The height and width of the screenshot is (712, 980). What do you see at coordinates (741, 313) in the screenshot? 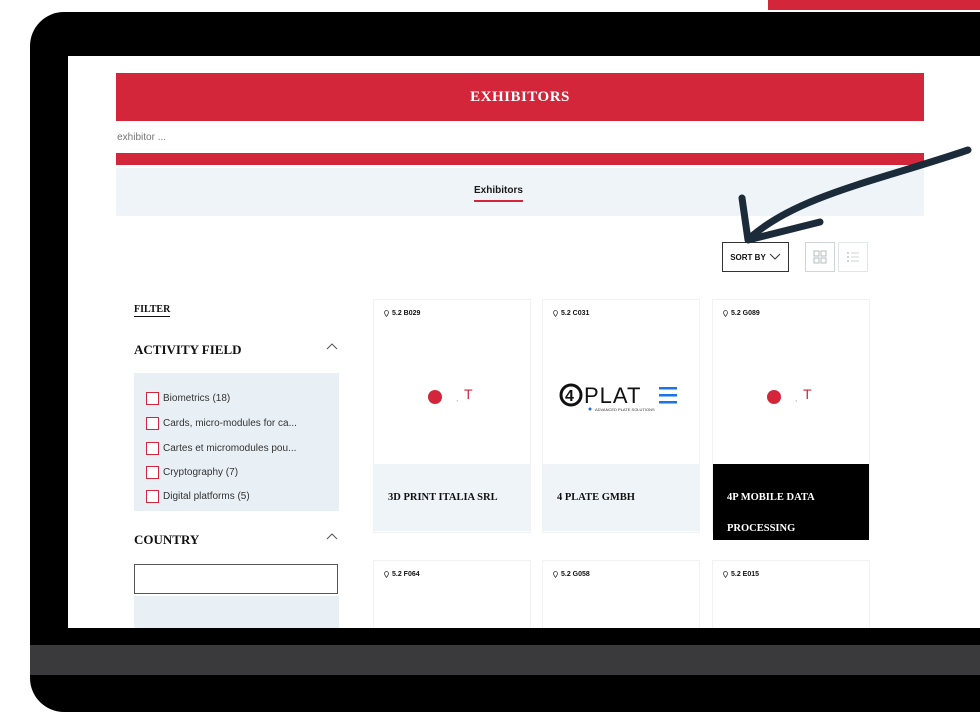
I see `stand-location: 5.2 G089` at bounding box center [741, 313].